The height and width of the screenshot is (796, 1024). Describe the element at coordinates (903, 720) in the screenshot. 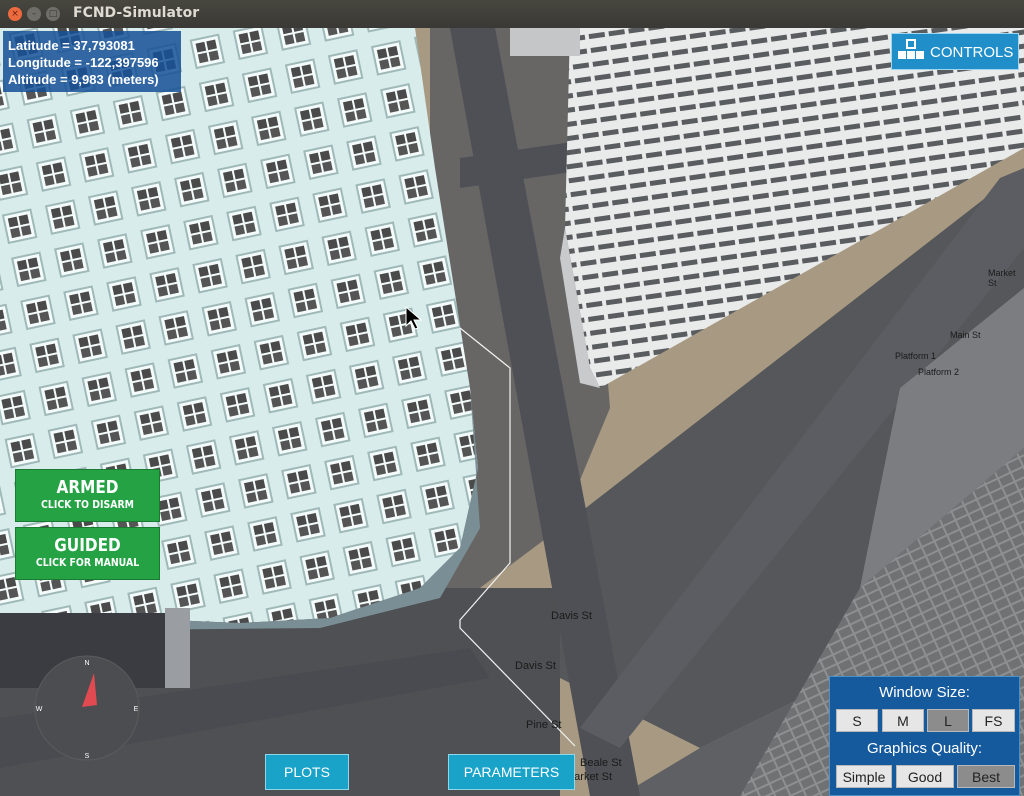

I see `window-size-m-button: M` at that location.